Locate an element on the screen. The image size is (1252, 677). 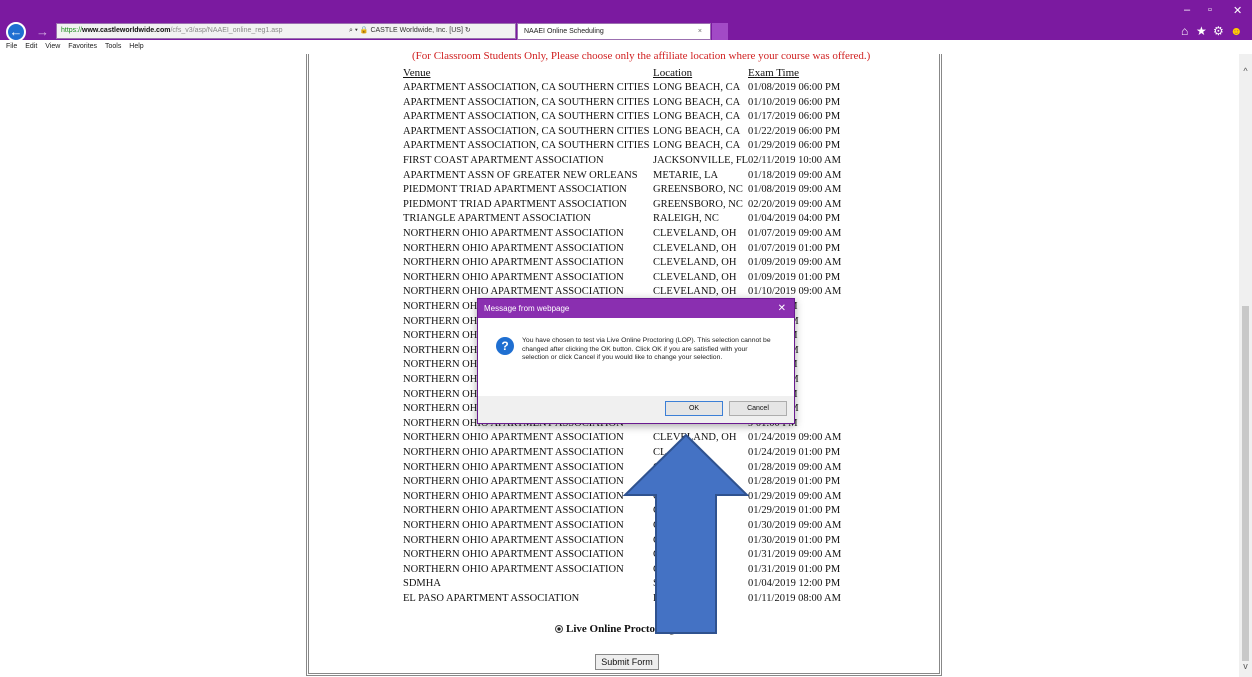
feedback-smiley-icon: ☻ is located at coordinates (1236, 31).